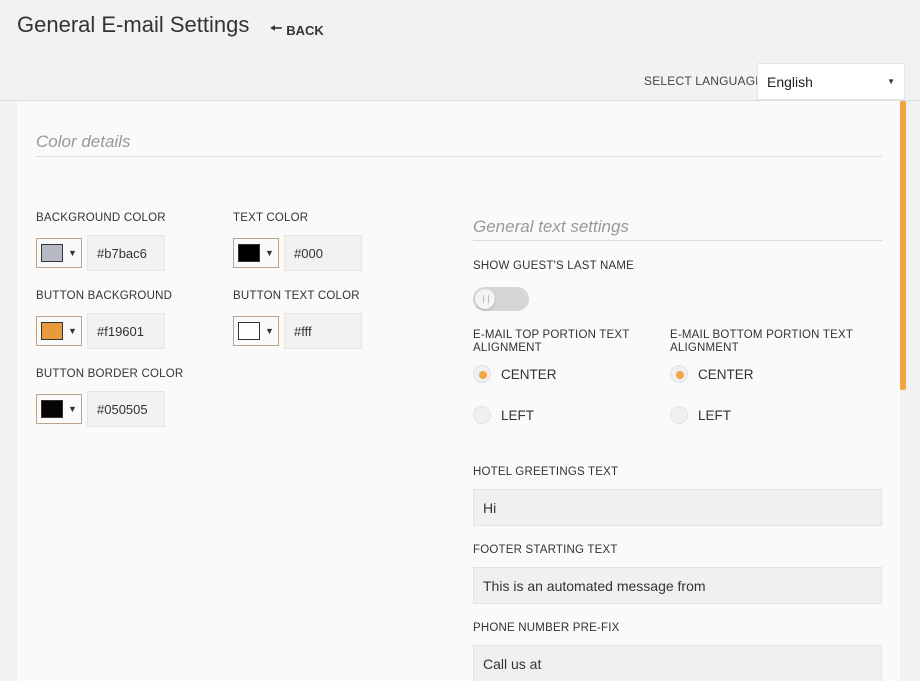 This screenshot has height=681, width=920. I want to click on text-color-picker: ▼, so click(256, 253).